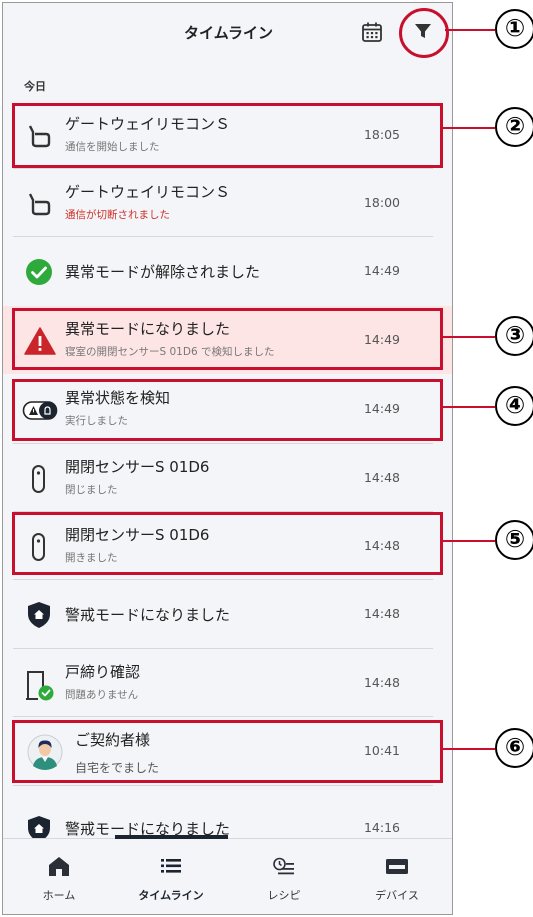 The image size is (533, 917). Describe the element at coordinates (103, 672) in the screenshot. I see `item-title: 戸締り確認` at that location.